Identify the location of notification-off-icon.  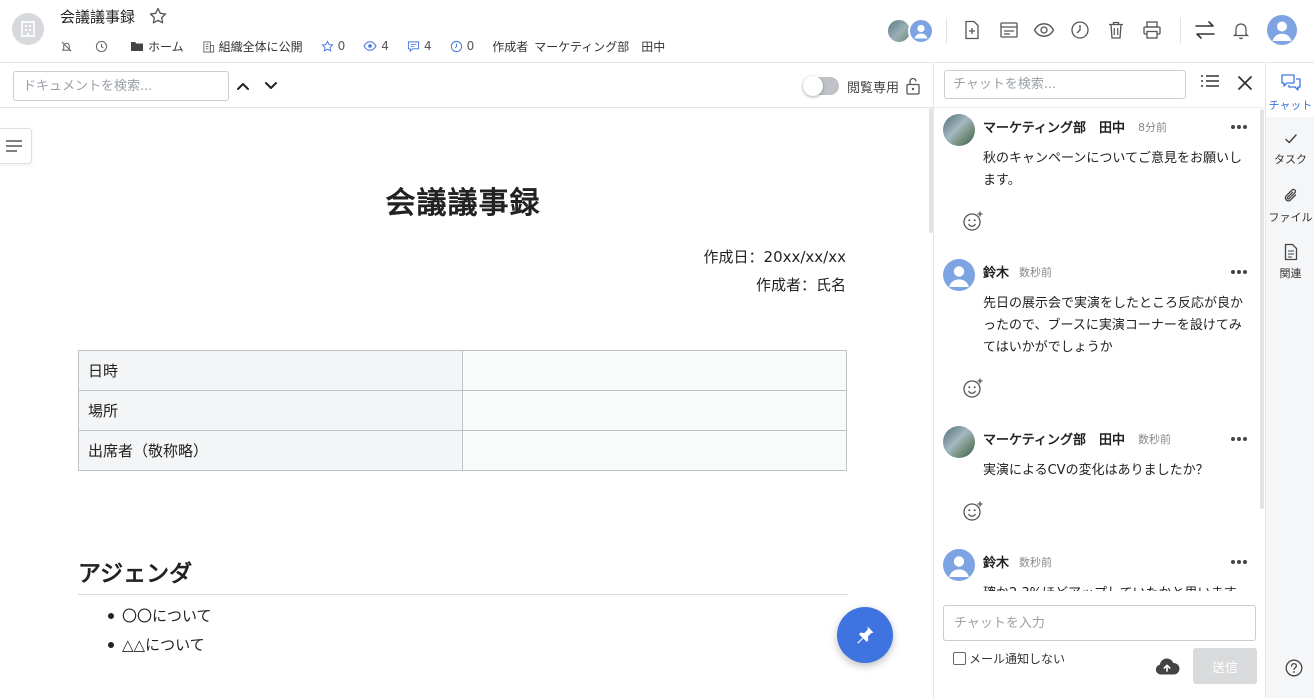
(68, 46).